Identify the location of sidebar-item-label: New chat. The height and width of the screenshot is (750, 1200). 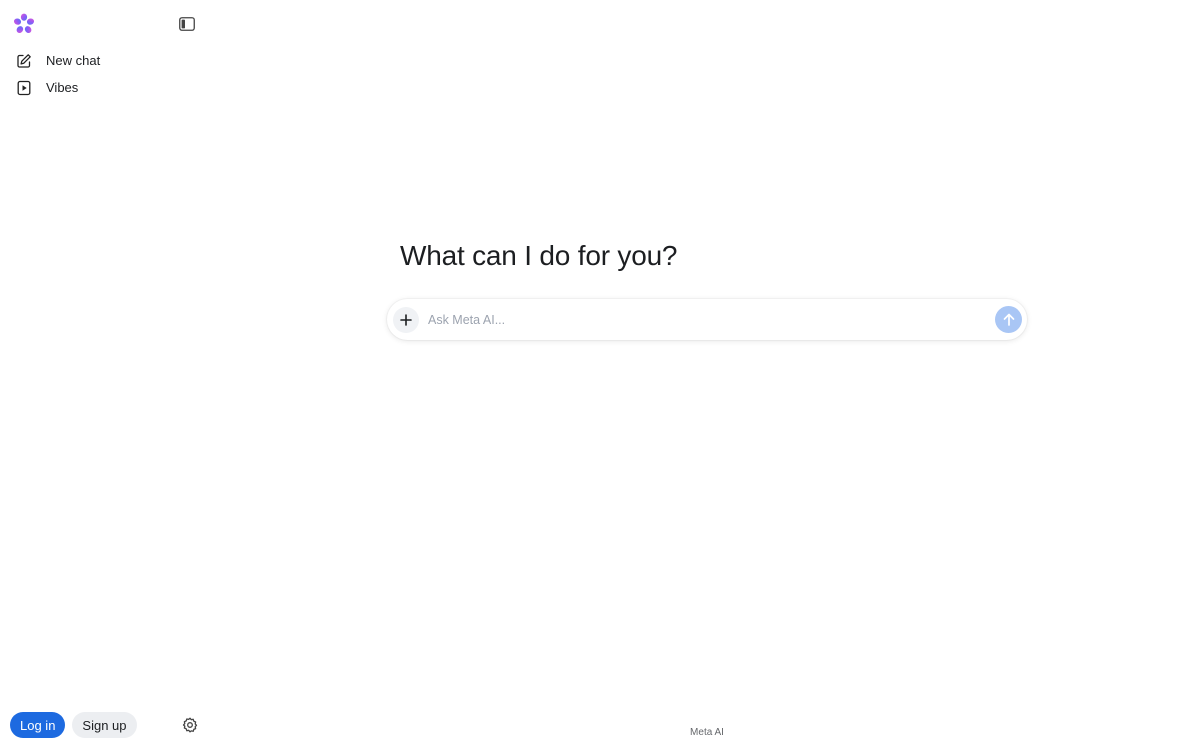
(73, 60).